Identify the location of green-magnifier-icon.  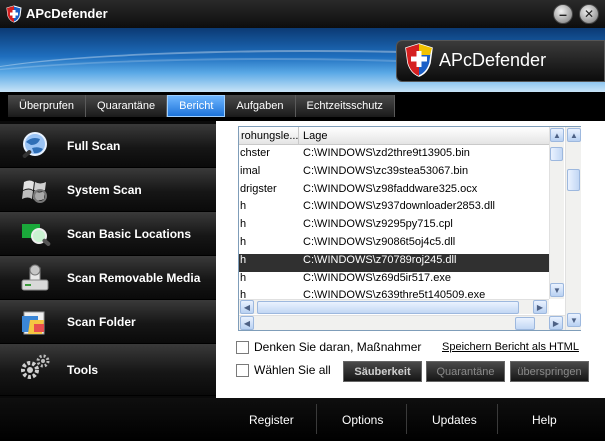
(36, 235).